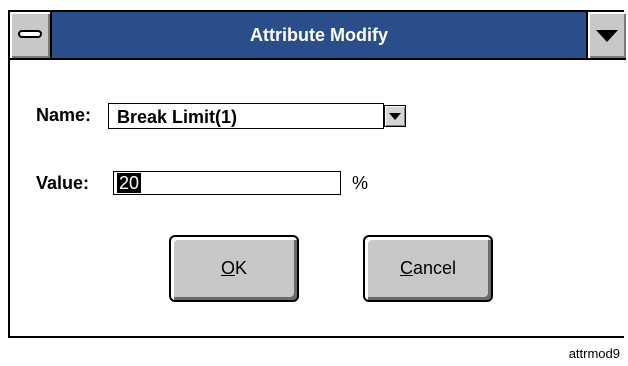 The image size is (628, 366). Describe the element at coordinates (64, 115) in the screenshot. I see `name-label: Name:` at that location.